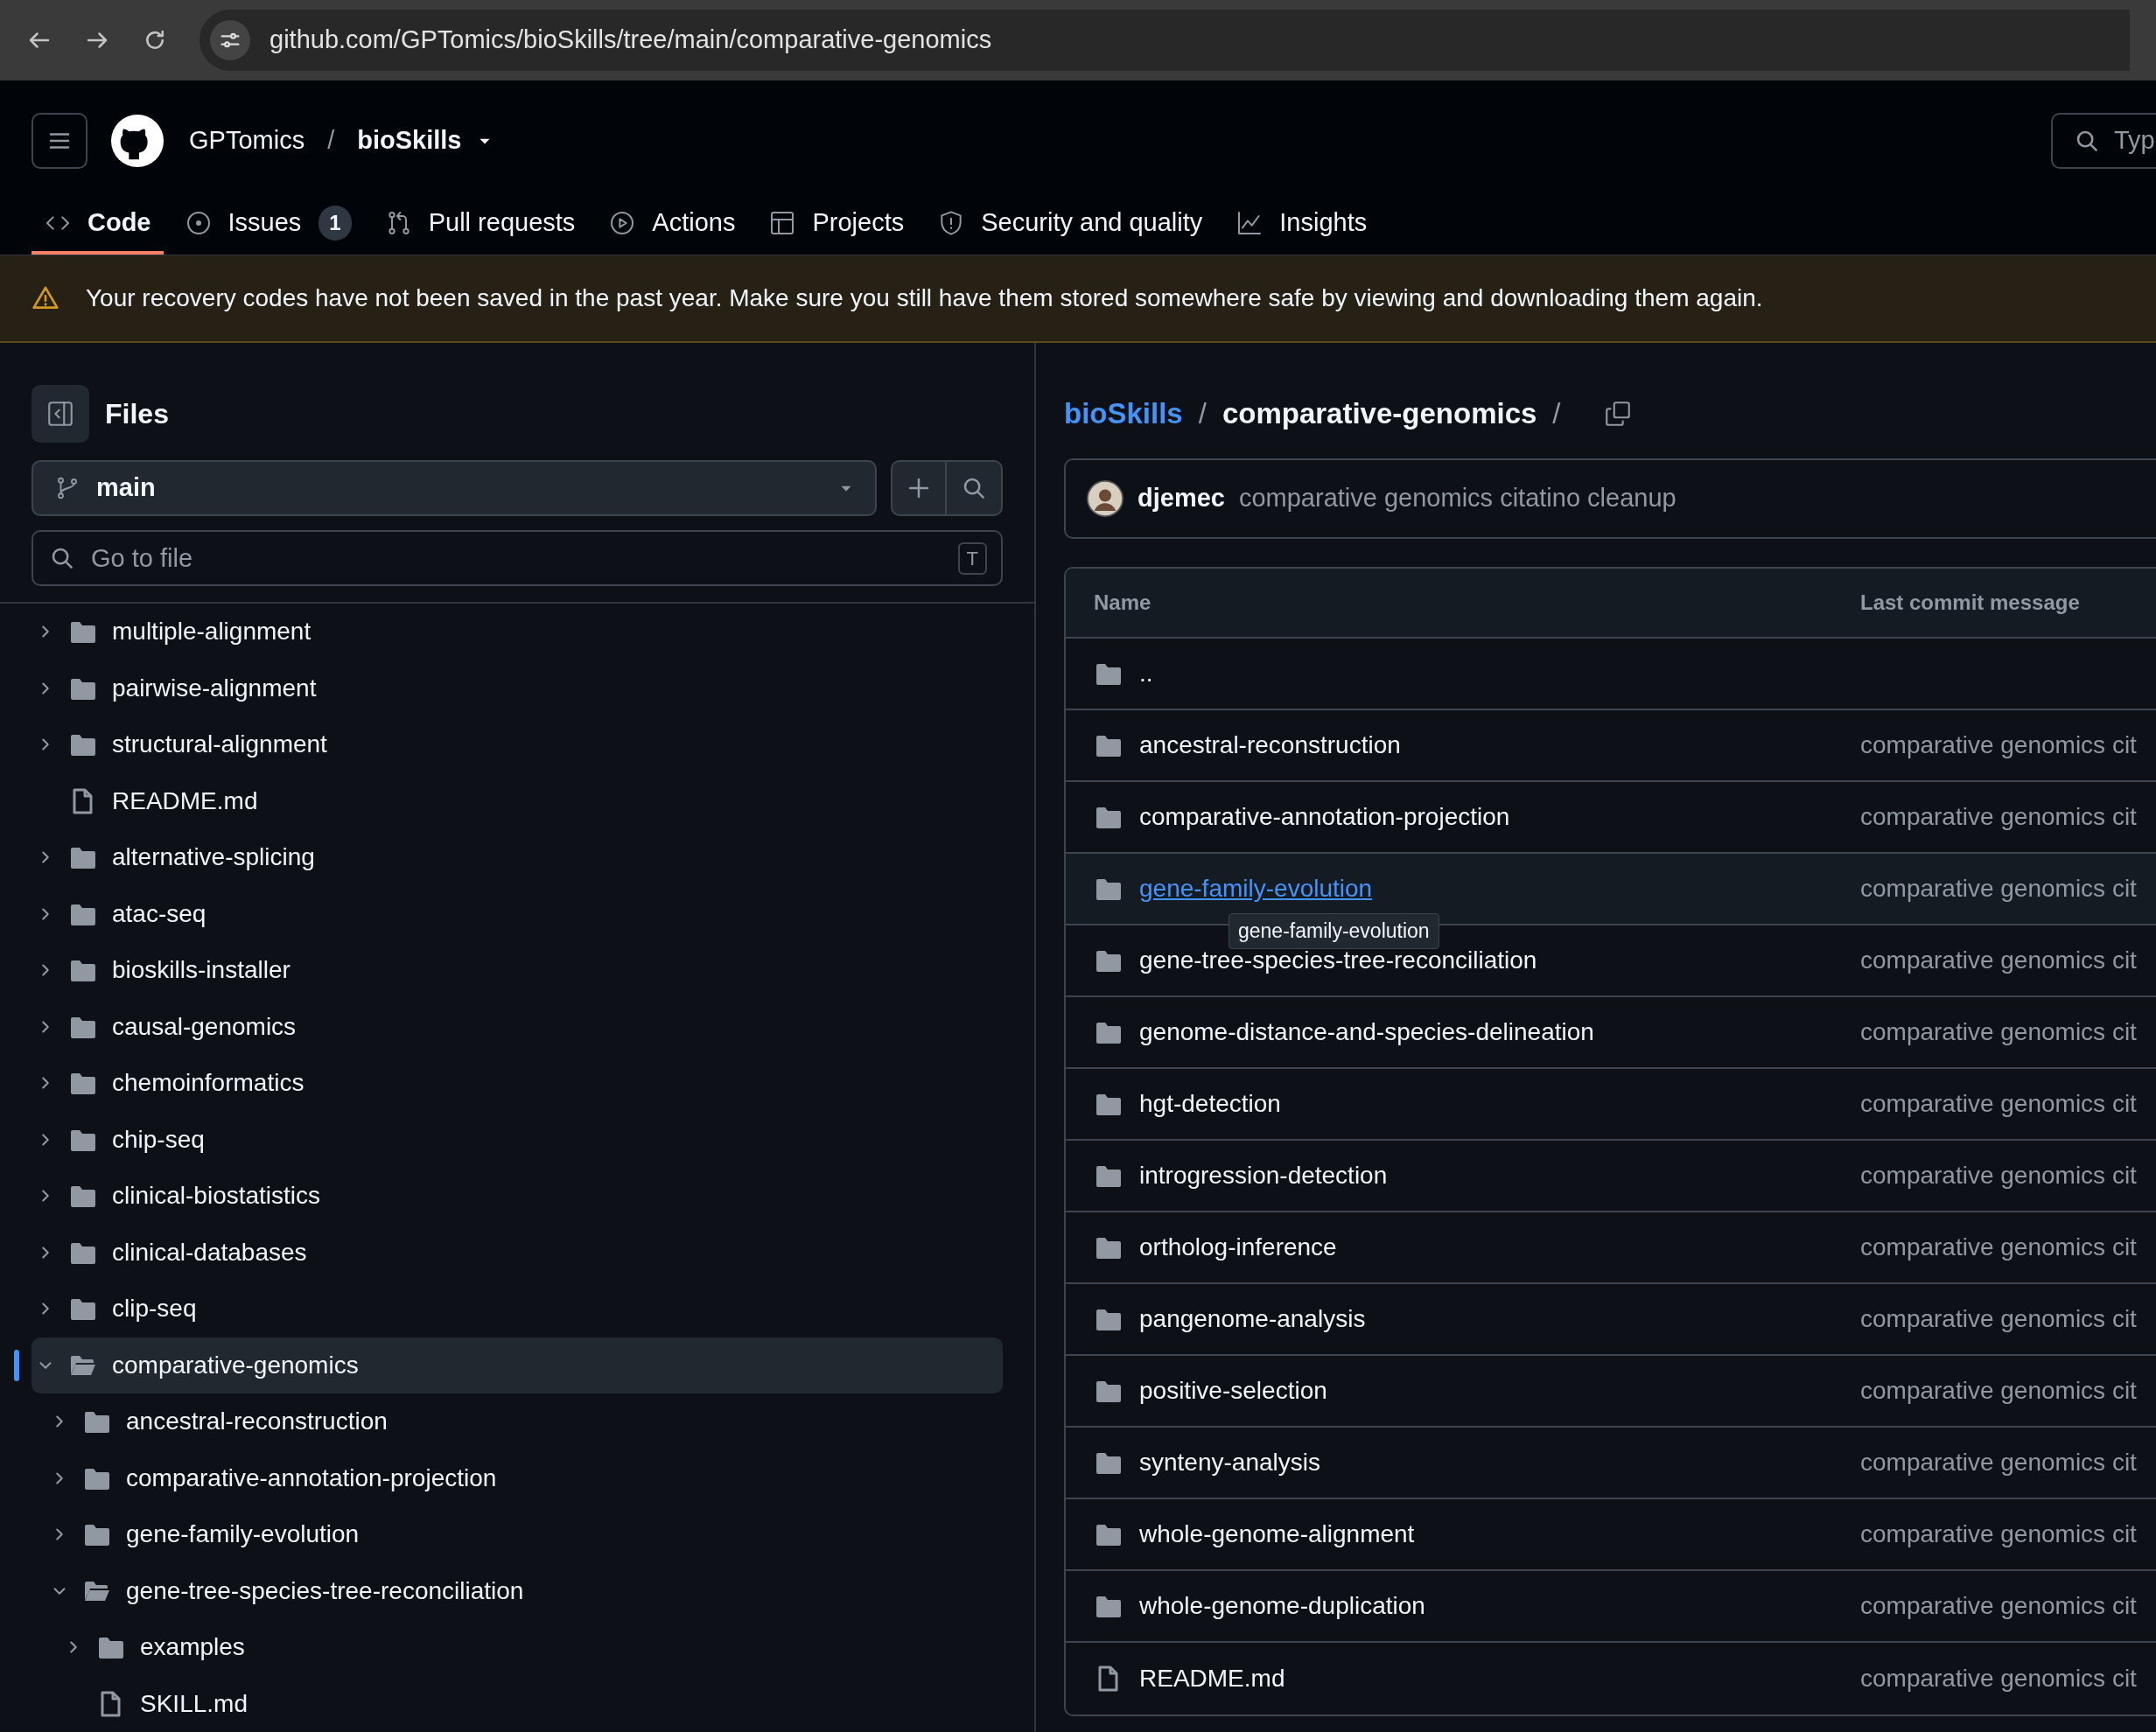  I want to click on avatar-icon, so click(1105, 498).